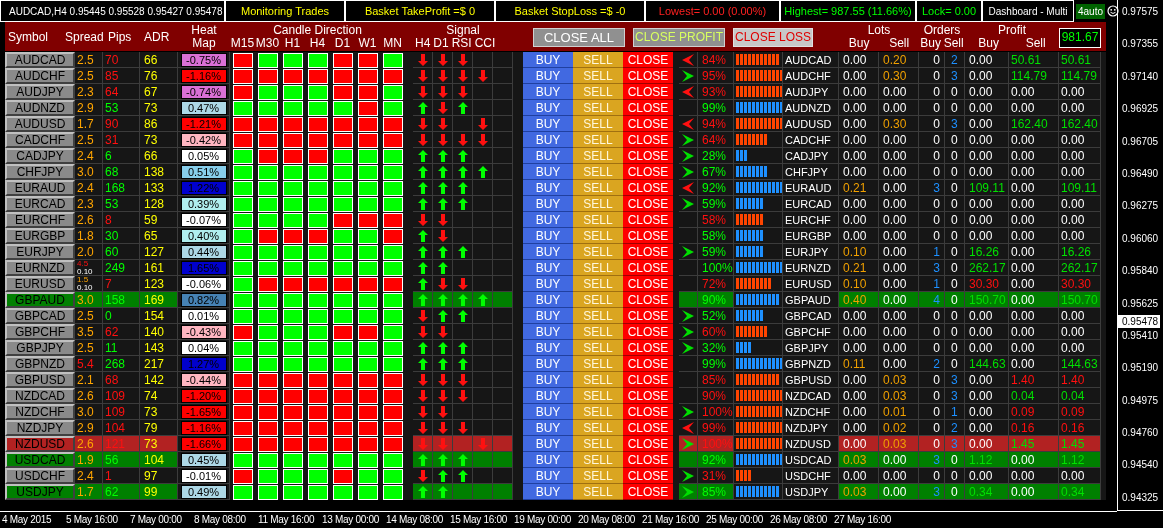 The height and width of the screenshot is (528, 1163). What do you see at coordinates (40, 252) in the screenshot?
I see `symbol-button: EURJPY` at bounding box center [40, 252].